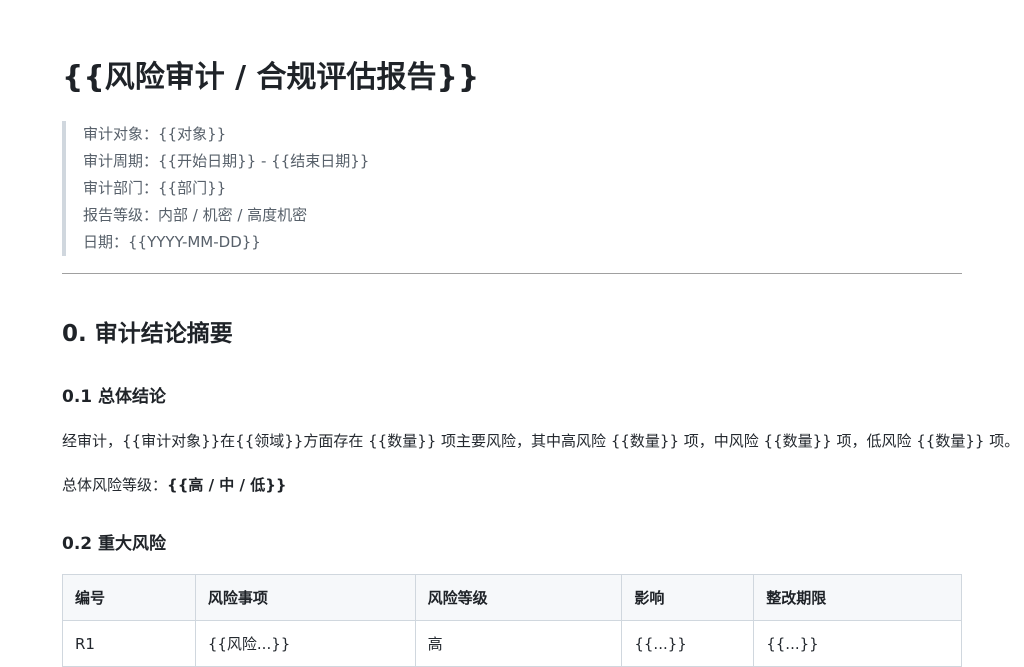 The image size is (1024, 667). I want to click on column-header-risk-item: 风险事项, so click(305, 597).